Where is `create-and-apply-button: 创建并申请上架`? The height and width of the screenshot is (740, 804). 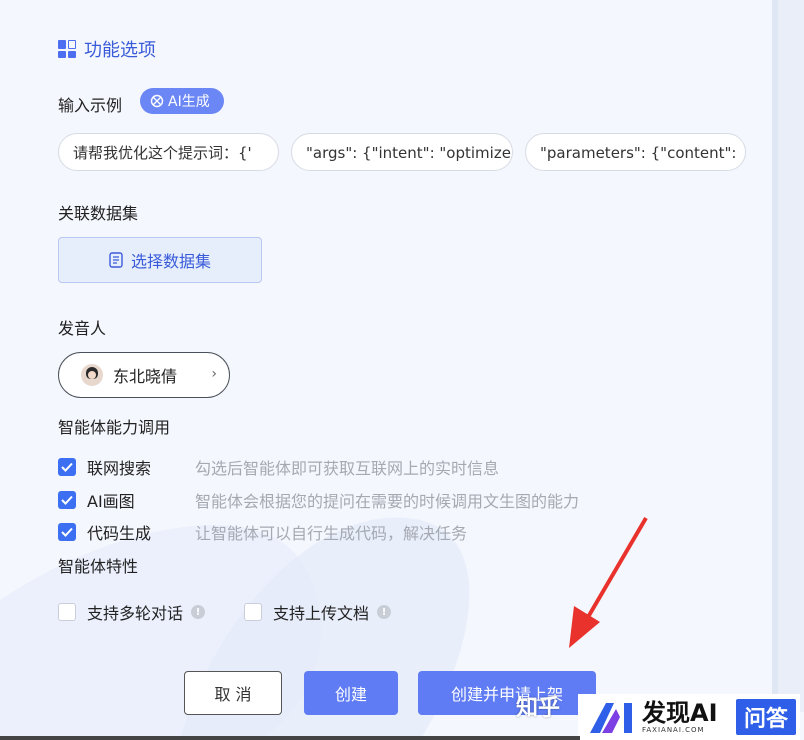
create-and-apply-button: 创建并申请上架 is located at coordinates (507, 693).